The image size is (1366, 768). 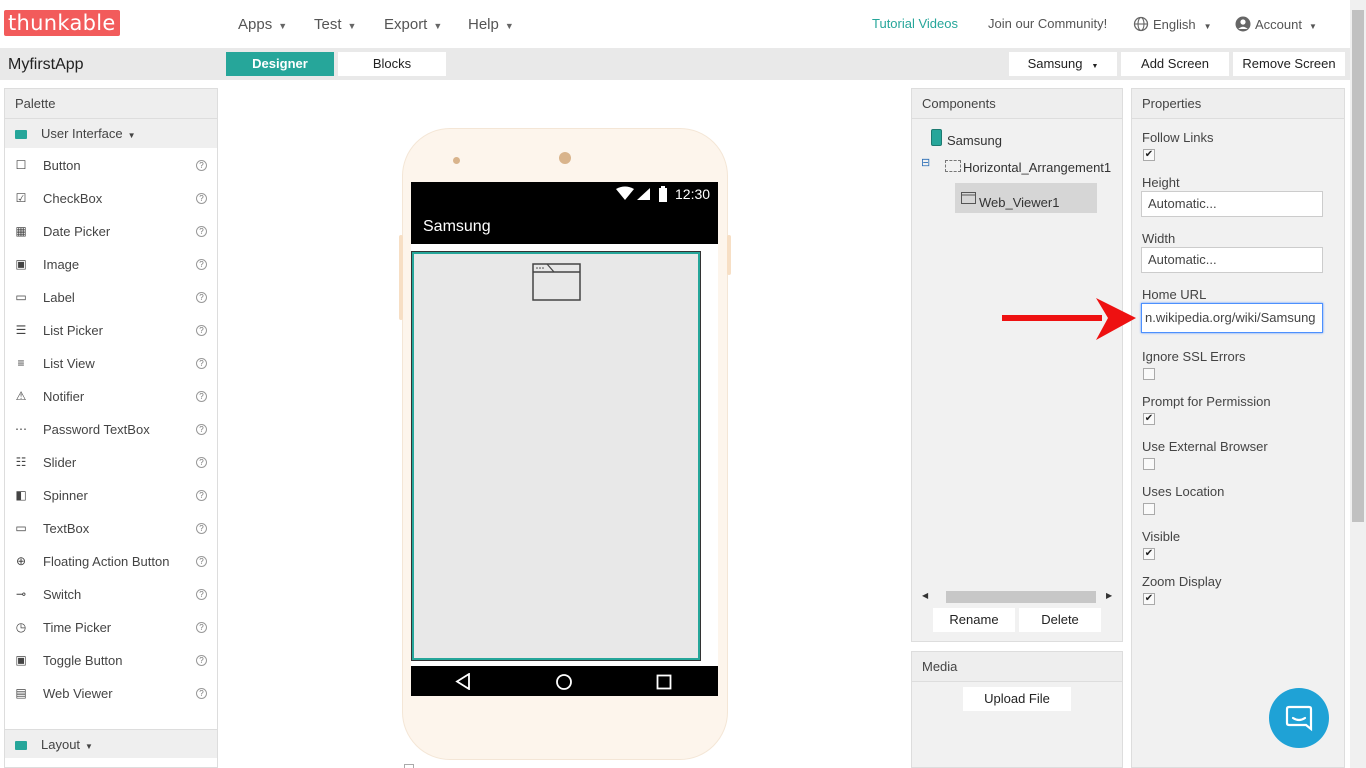 What do you see at coordinates (925, 162) in the screenshot?
I see `collapse-icon: ⊟` at bounding box center [925, 162].